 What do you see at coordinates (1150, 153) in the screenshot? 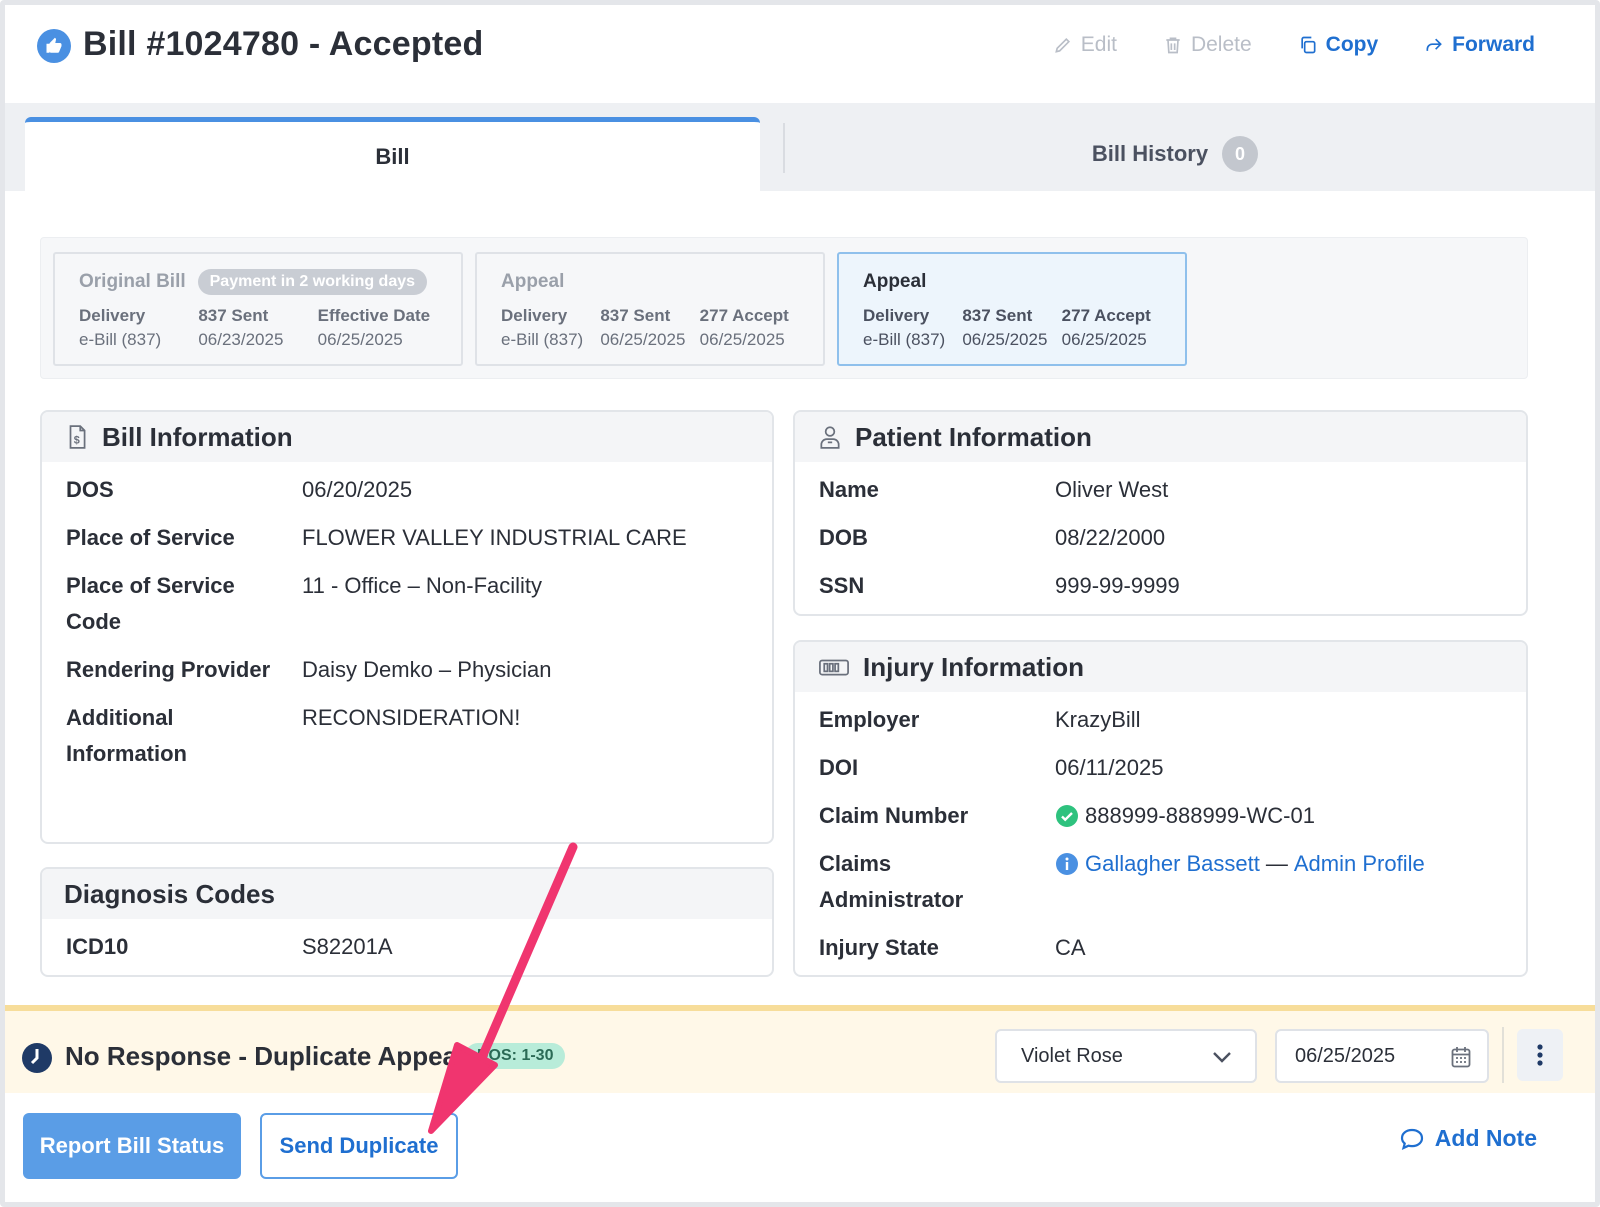
I see `tab-bill-history-label: Bill History` at bounding box center [1150, 153].